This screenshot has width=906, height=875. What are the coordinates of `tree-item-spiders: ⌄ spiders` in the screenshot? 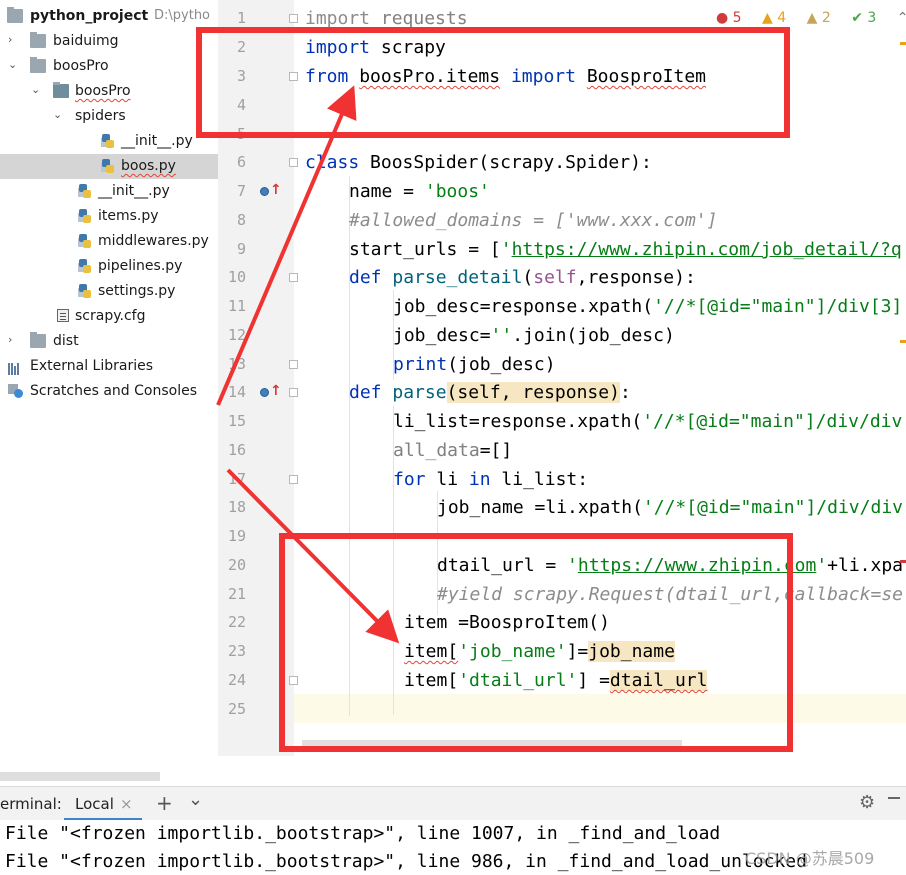 It's located at (109, 116).